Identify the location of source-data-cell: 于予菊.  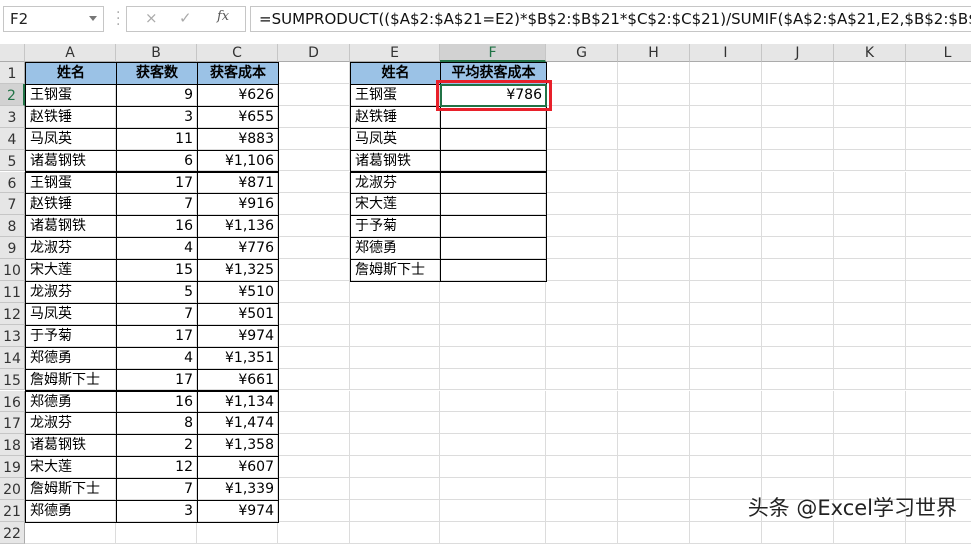
(71, 336).